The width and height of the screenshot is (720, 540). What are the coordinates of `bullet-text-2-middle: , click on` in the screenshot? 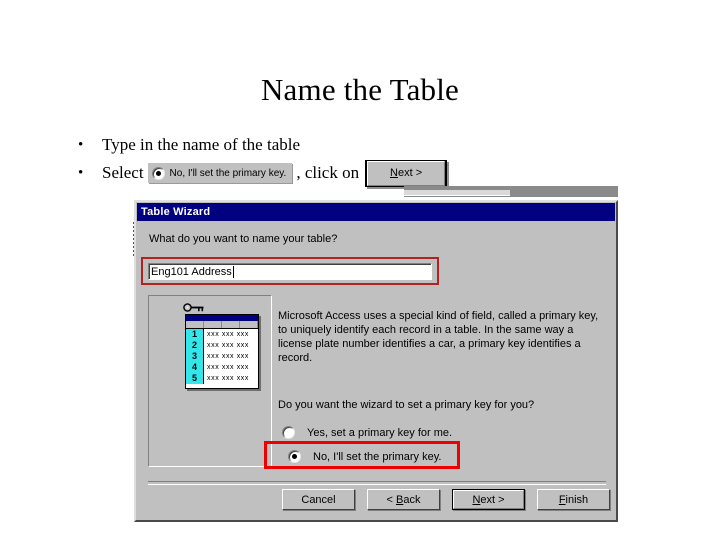 It's located at (328, 172).